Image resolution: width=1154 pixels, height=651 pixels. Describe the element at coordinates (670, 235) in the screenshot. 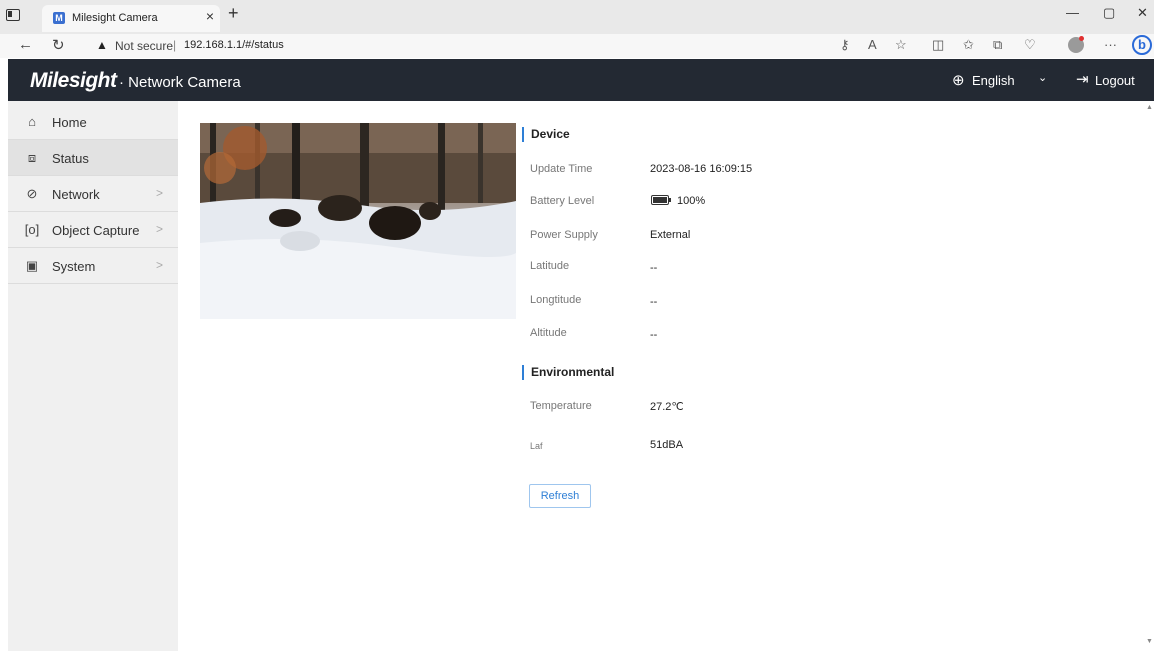

I see `power-supply-value: External` at that location.